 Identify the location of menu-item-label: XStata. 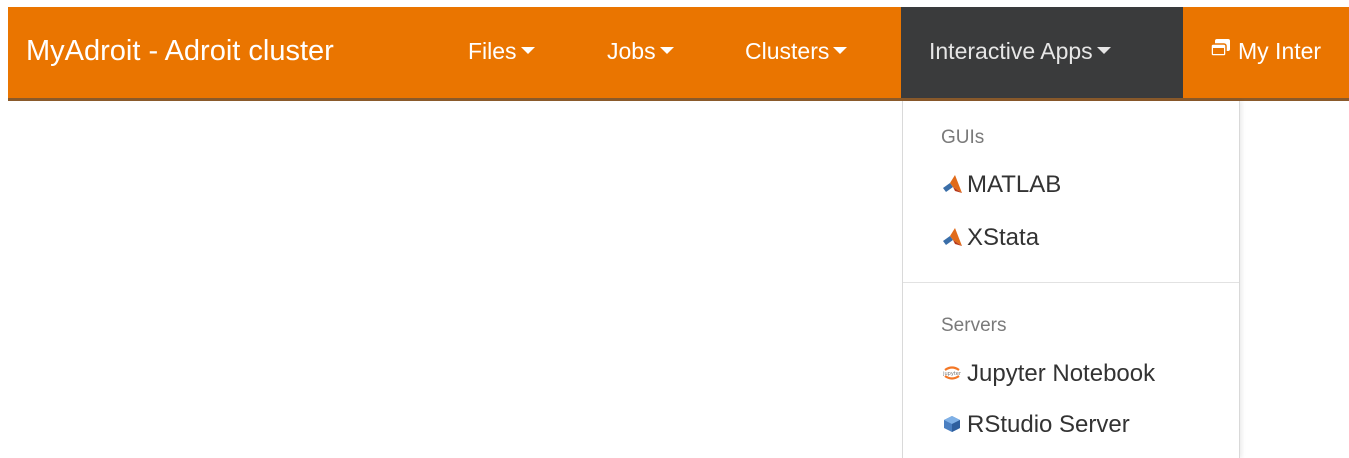
(1003, 237).